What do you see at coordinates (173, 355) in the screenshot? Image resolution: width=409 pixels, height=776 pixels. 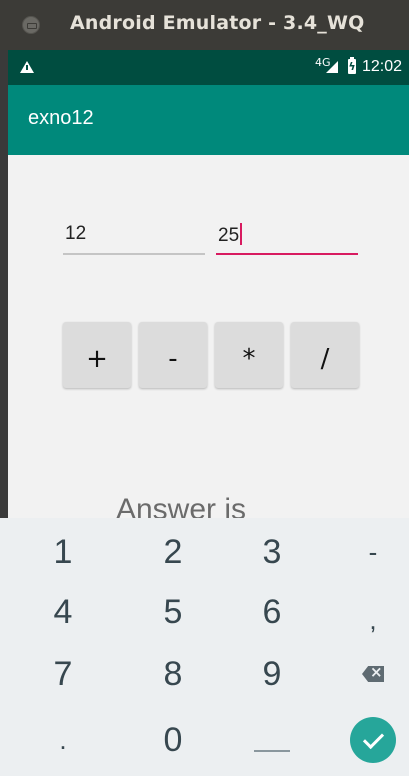 I see `subtract-button: -` at bounding box center [173, 355].